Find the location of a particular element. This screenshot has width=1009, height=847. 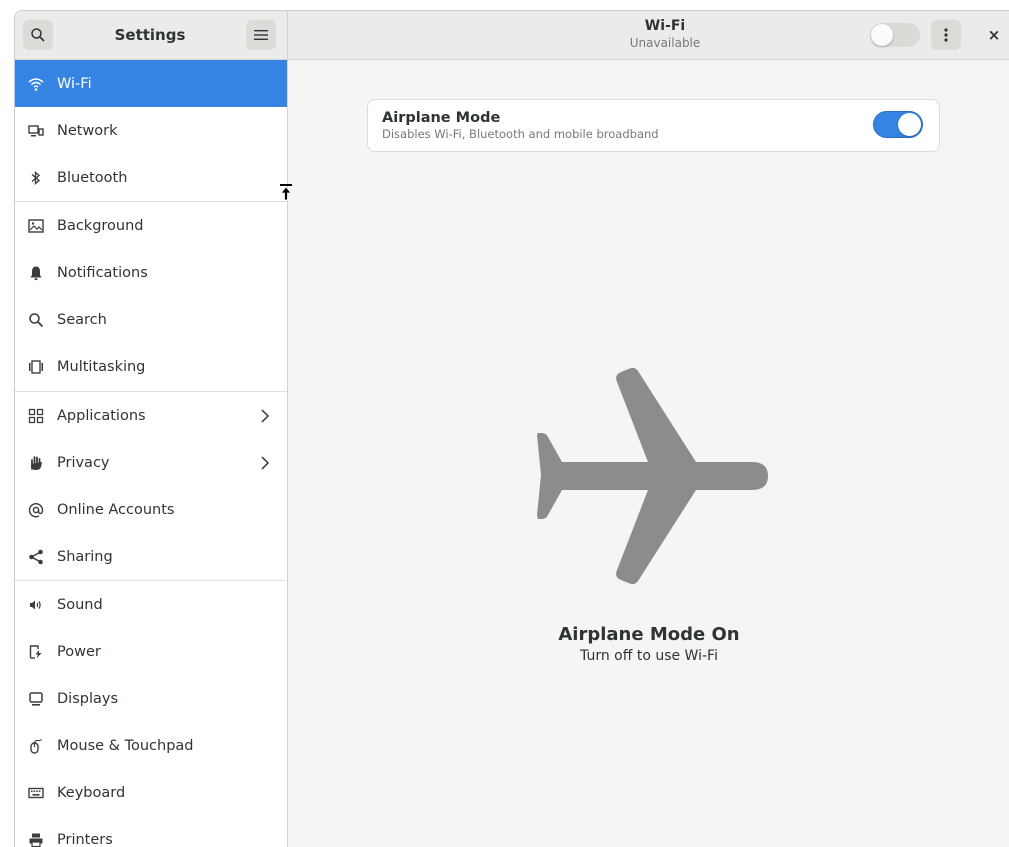

background-icon is located at coordinates (36, 226).